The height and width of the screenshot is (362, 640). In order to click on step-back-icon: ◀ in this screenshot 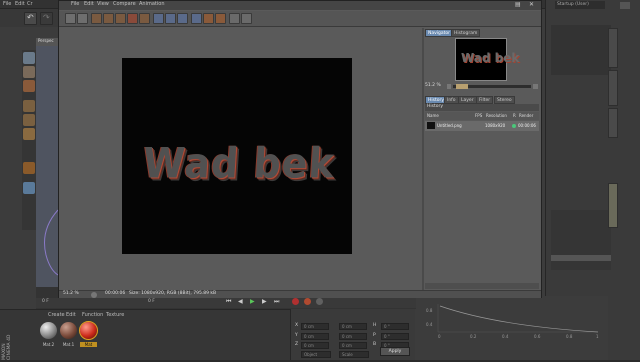, I will do `click(240, 301)`.